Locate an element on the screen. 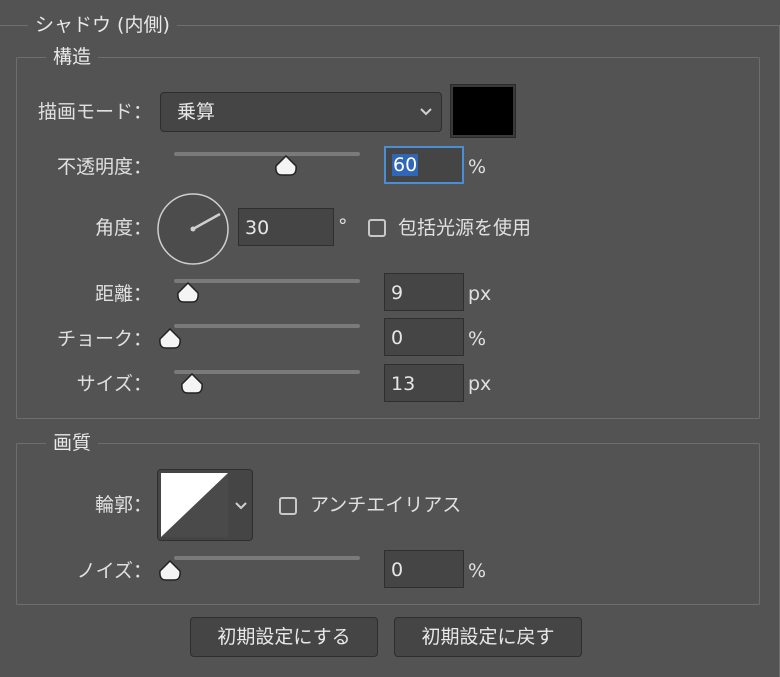 This screenshot has height=677, width=780. size-input: 13 is located at coordinates (424, 383).